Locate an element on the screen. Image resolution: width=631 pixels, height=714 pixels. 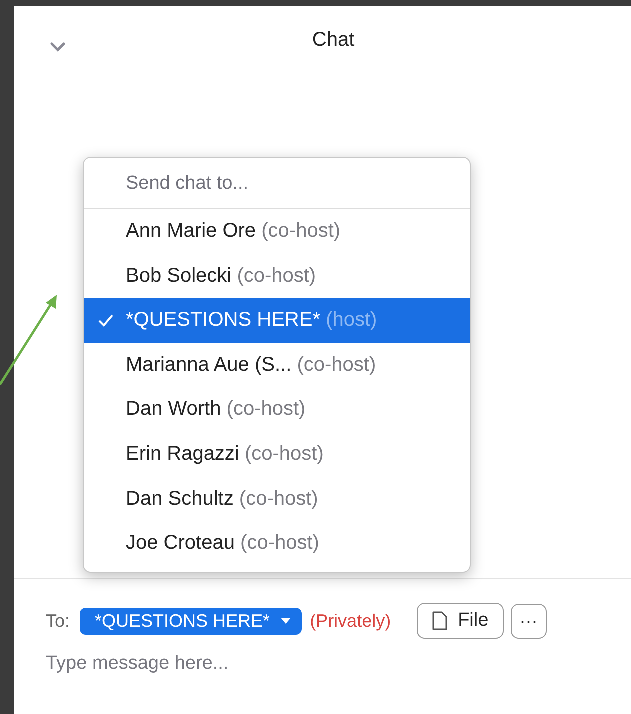
recipient-item: Dan Worth (co-host) is located at coordinates (277, 409).